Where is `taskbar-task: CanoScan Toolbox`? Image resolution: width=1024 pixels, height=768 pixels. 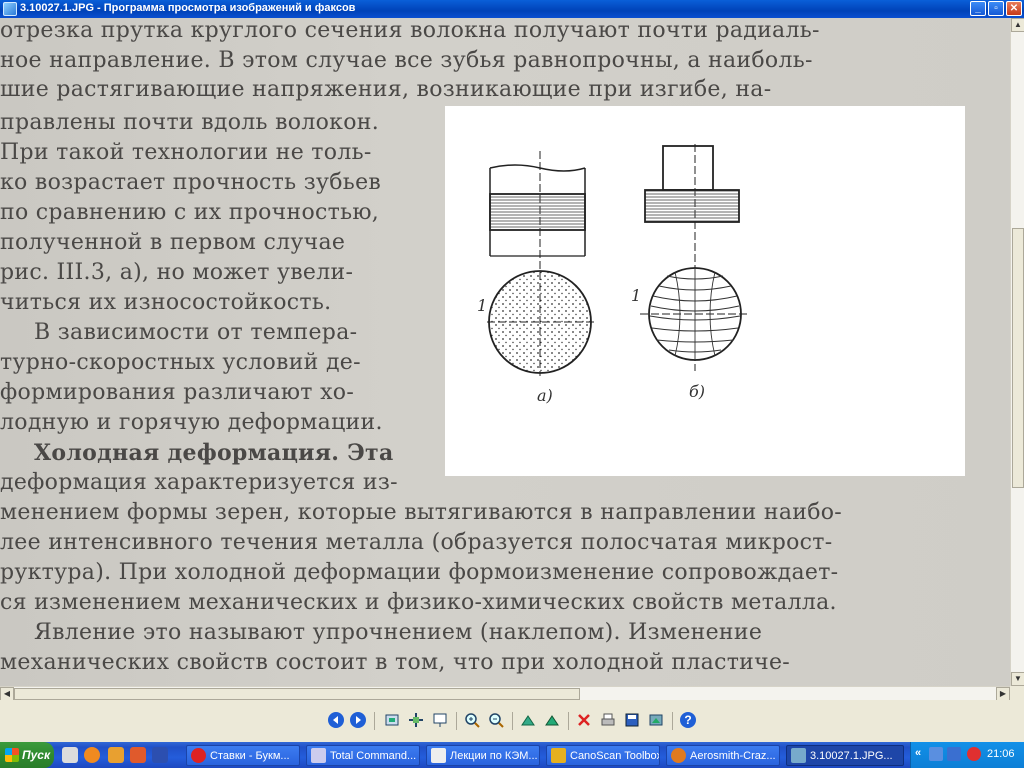
taskbar-task: CanoScan Toolbox is located at coordinates (603, 755).